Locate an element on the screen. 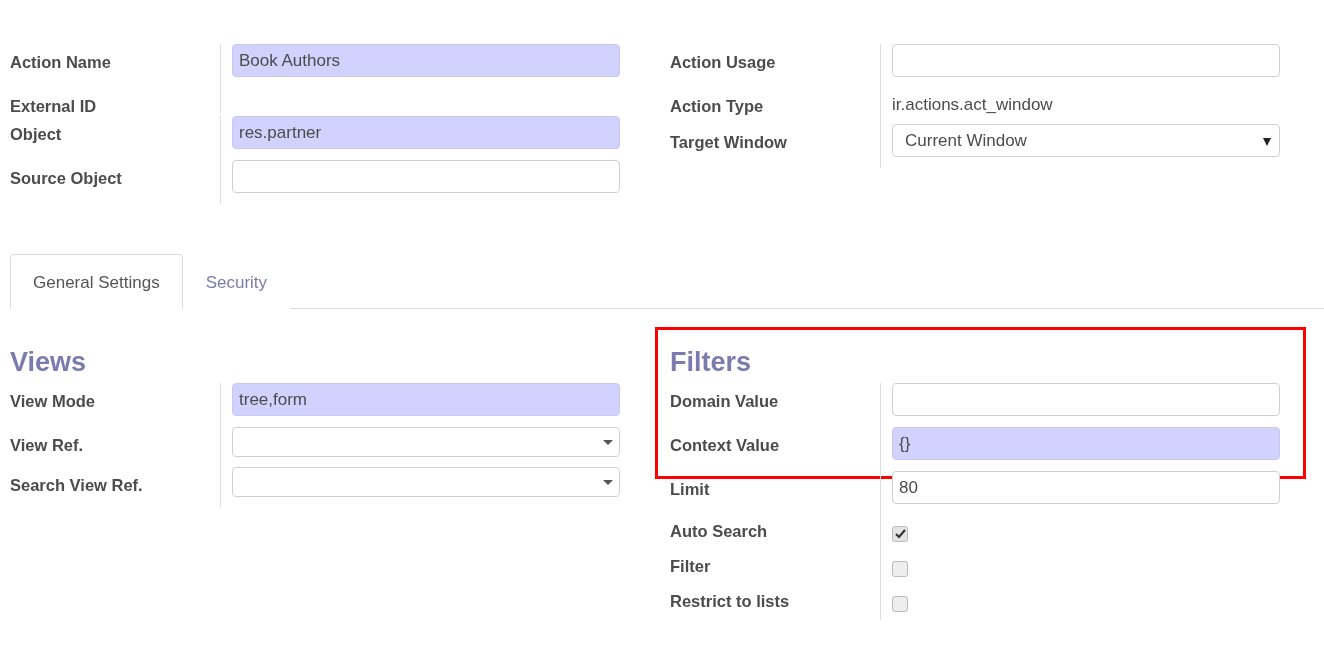 The width and height of the screenshot is (1324, 647). field-label: Target Window is located at coordinates (729, 142).